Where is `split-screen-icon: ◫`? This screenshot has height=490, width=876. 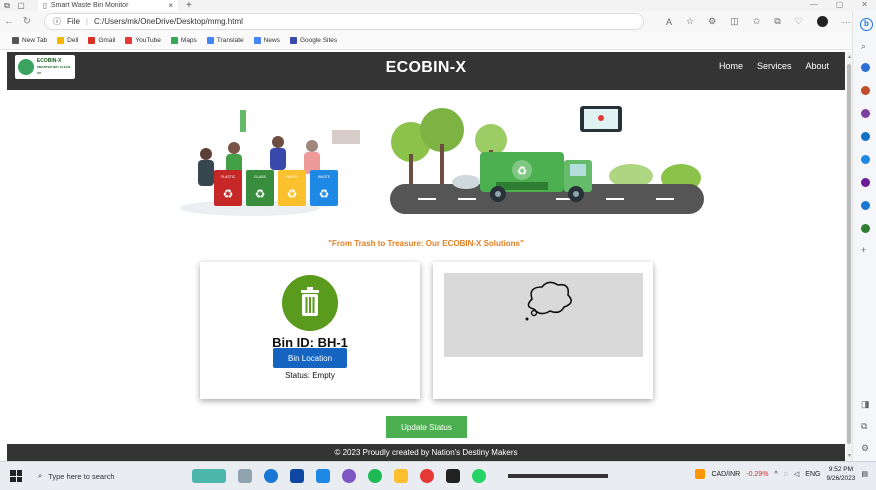 split-screen-icon: ◫ is located at coordinates (734, 21).